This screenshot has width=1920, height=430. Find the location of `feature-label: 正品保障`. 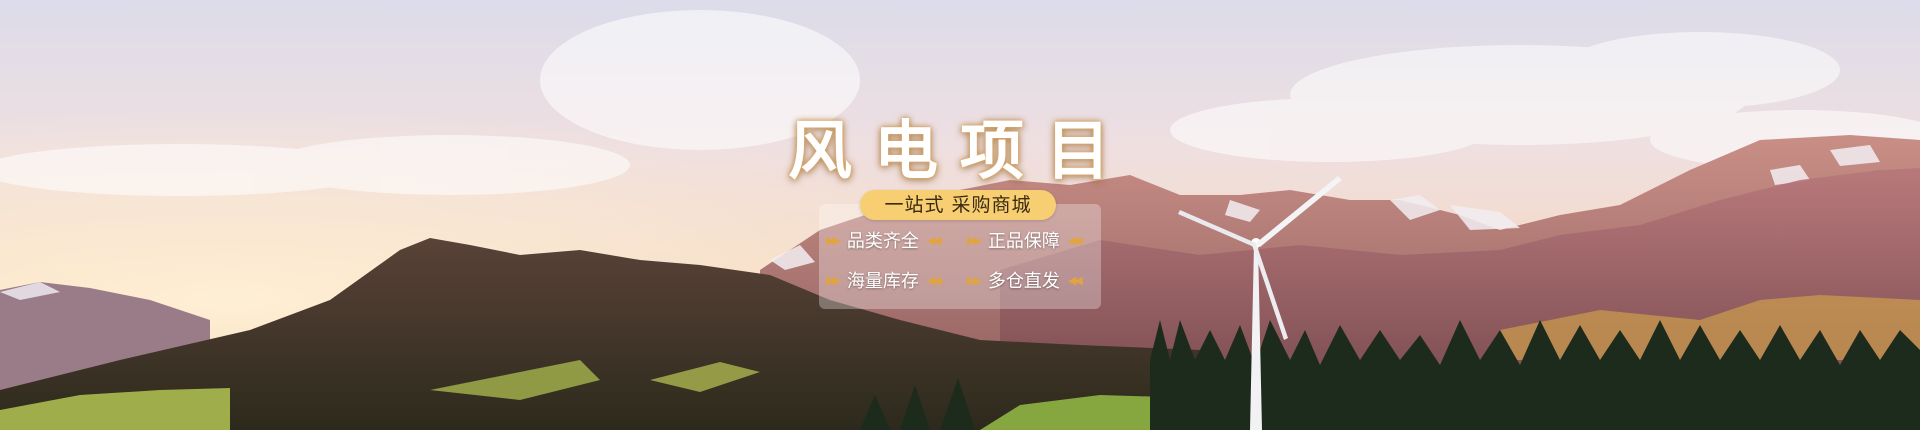

feature-label: 正品保障 is located at coordinates (1023, 241).